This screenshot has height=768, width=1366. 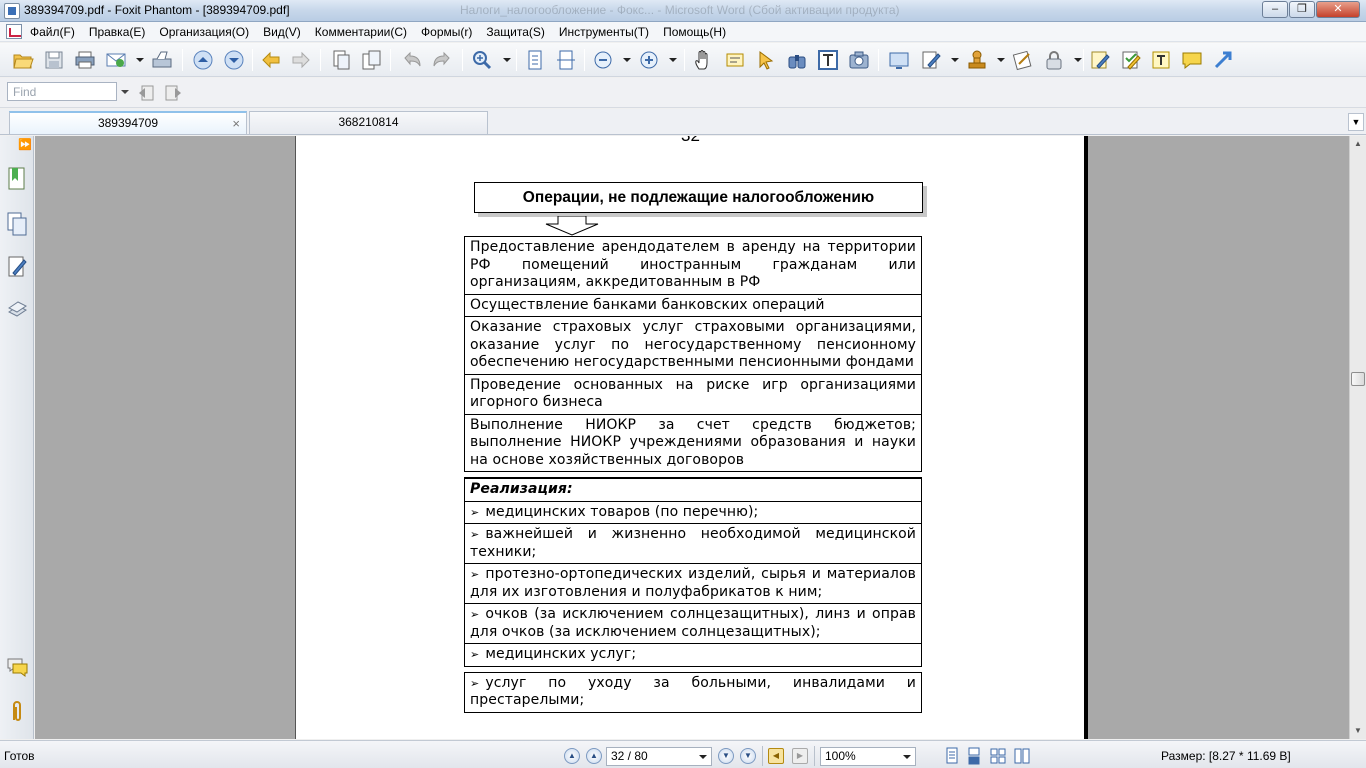 What do you see at coordinates (800, 756) in the screenshot?
I see `next-view-icon: ▶` at bounding box center [800, 756].